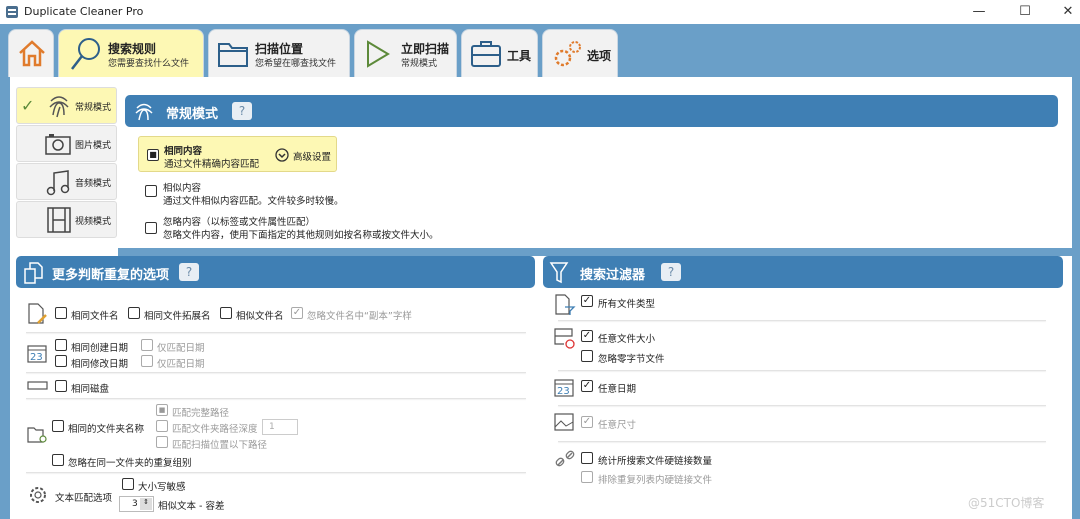  I want to click on file-size-icon, so click(564, 338).